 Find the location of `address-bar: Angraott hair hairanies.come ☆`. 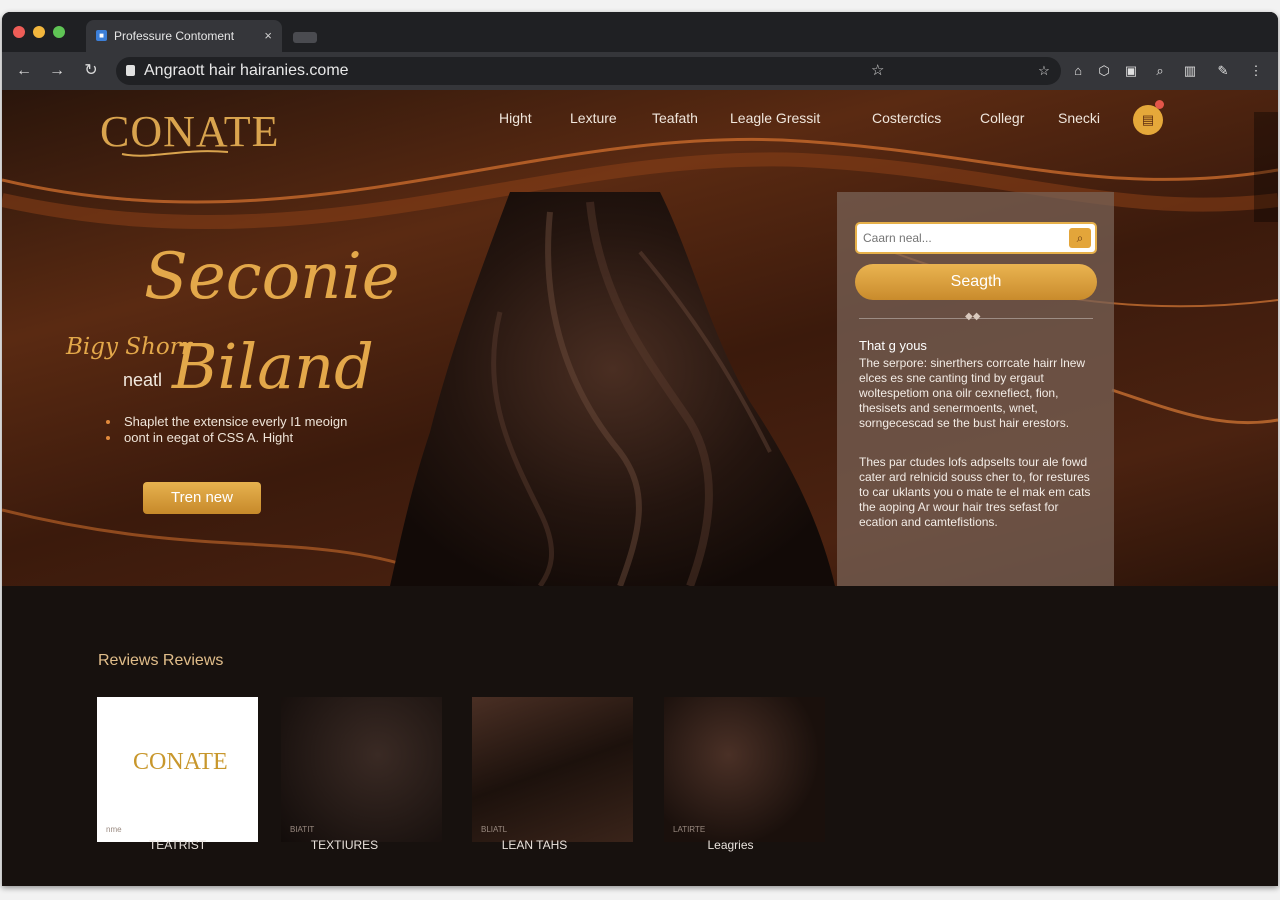

address-bar: Angraott hair hairanies.come ☆ is located at coordinates (588, 71).